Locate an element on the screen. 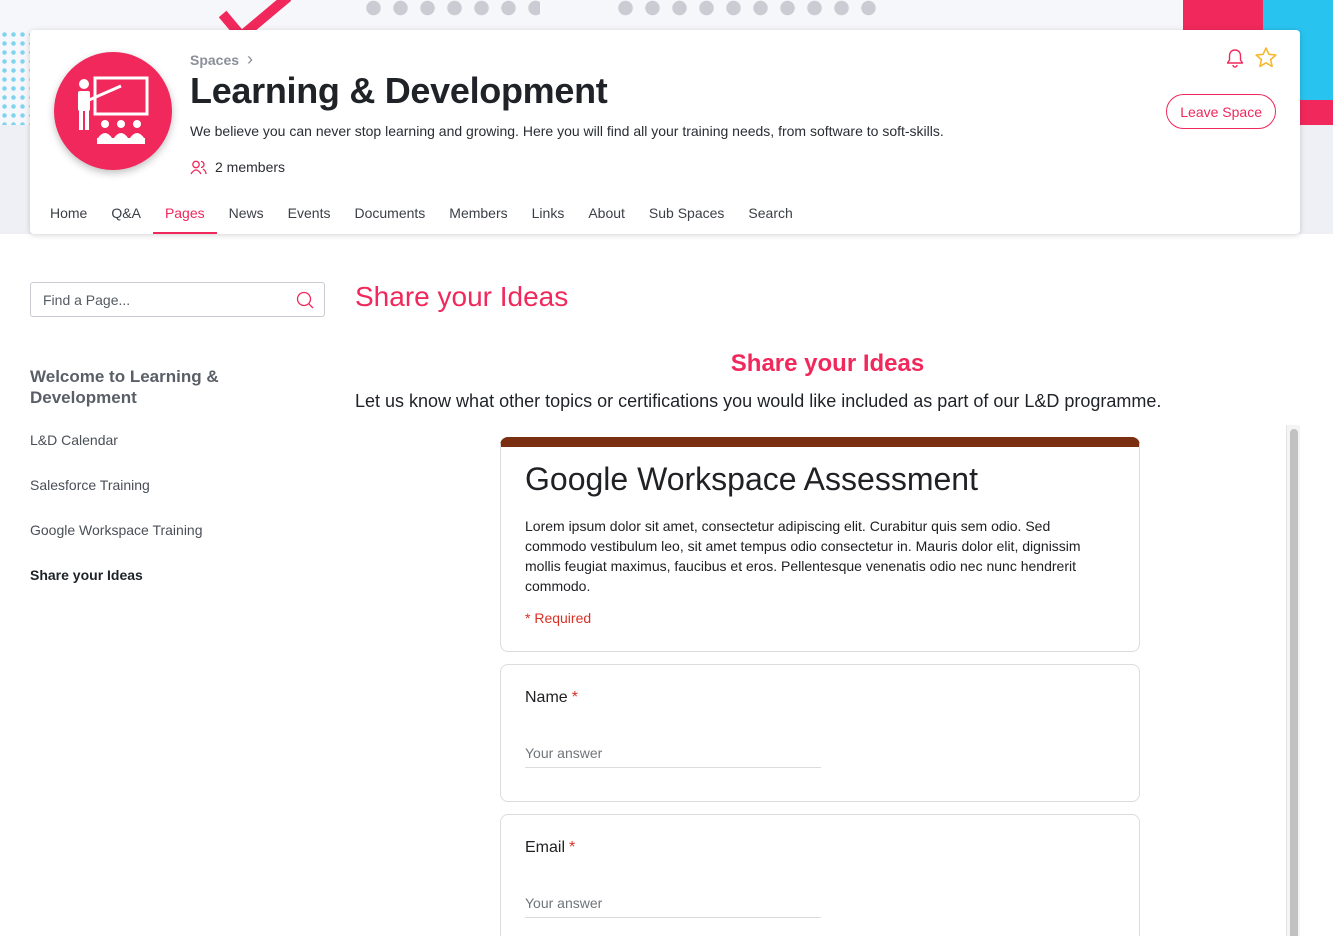 The height and width of the screenshot is (936, 1333). tab-label: Home is located at coordinates (69, 213).